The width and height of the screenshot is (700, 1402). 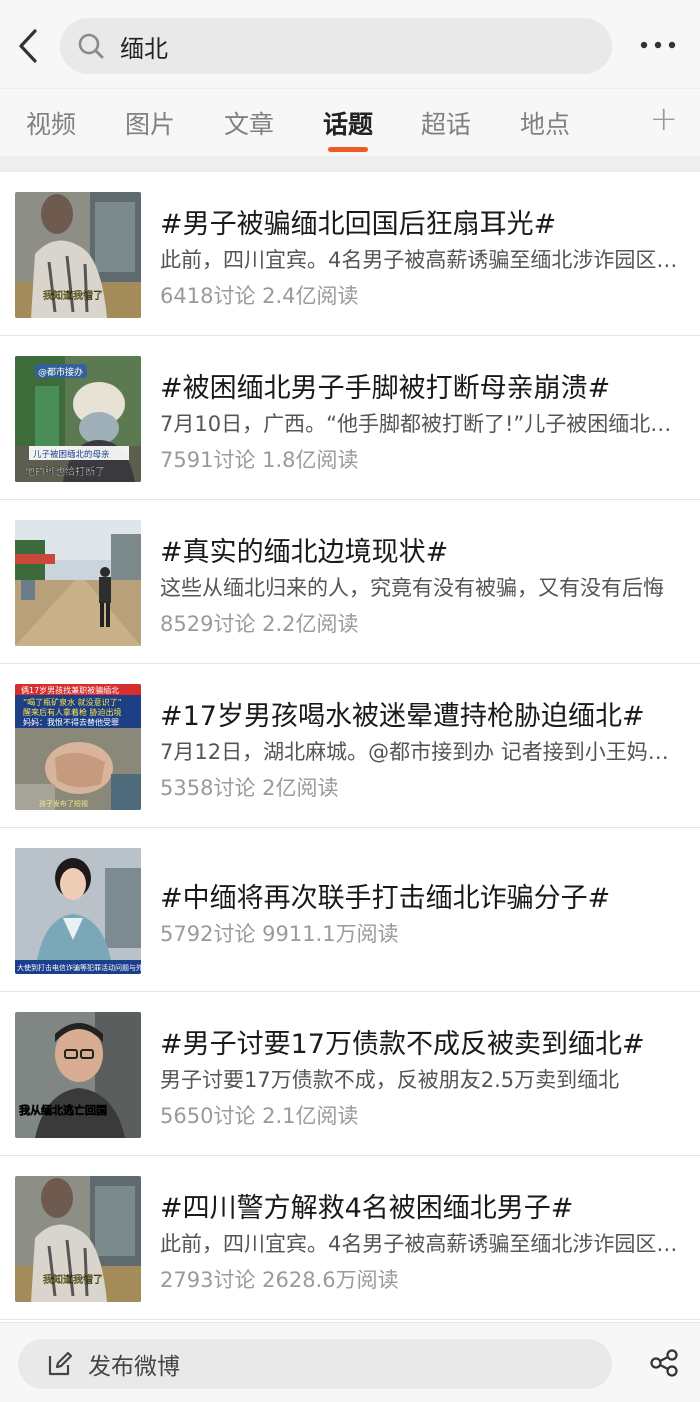 I want to click on topic-thumbnail: @都市接办 儿子被困缅北的母亲 他的脚也给打断了, so click(x=78, y=419).